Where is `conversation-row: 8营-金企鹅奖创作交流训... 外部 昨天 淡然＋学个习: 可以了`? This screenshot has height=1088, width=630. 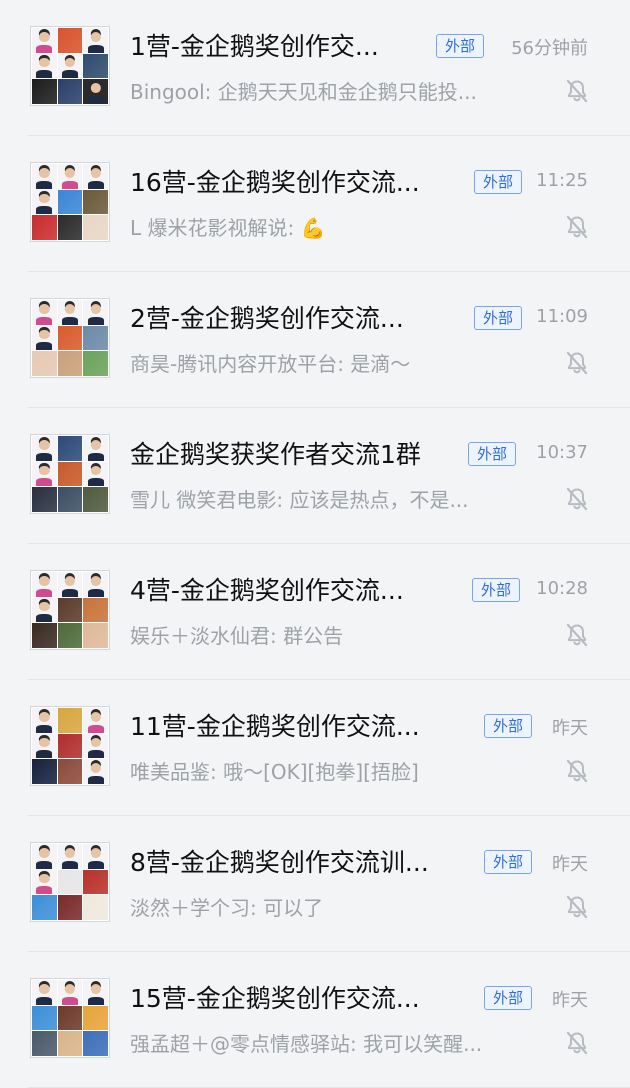 conversation-row: 8营-金企鹅奖创作交流训... 外部 昨天 淡然＋学个习: 可以了 is located at coordinates (315, 884).